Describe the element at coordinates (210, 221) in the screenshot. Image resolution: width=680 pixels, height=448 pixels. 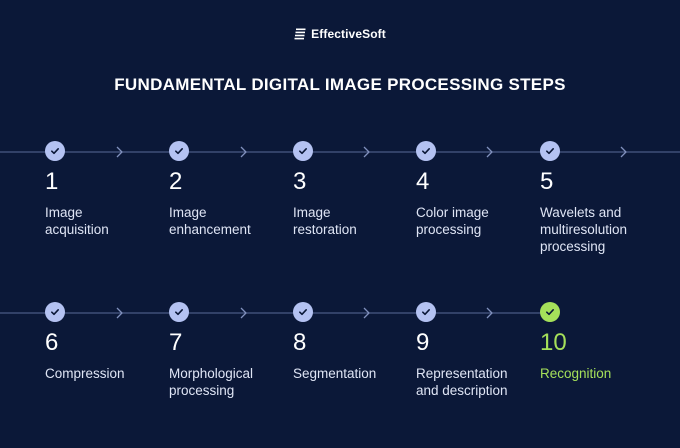
I see `step-label: Image enhancement` at that location.